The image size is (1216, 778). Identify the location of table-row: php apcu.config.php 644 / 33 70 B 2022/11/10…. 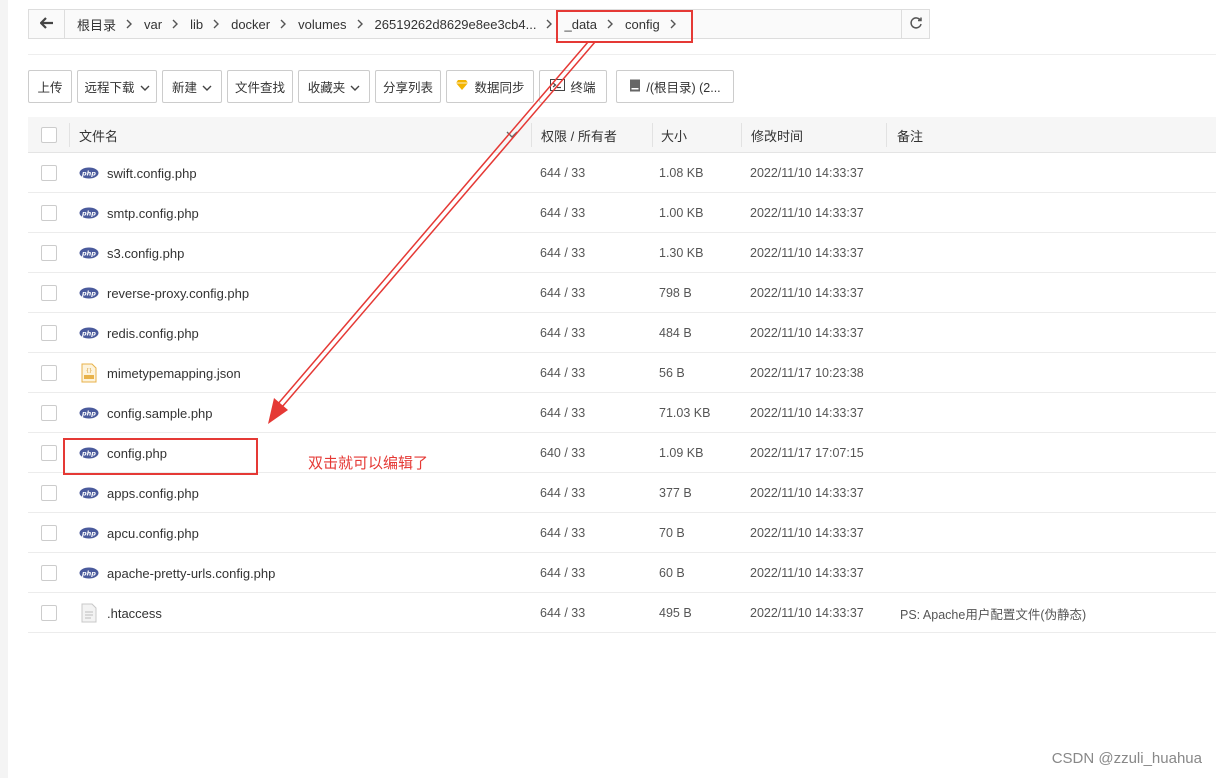
(622, 533).